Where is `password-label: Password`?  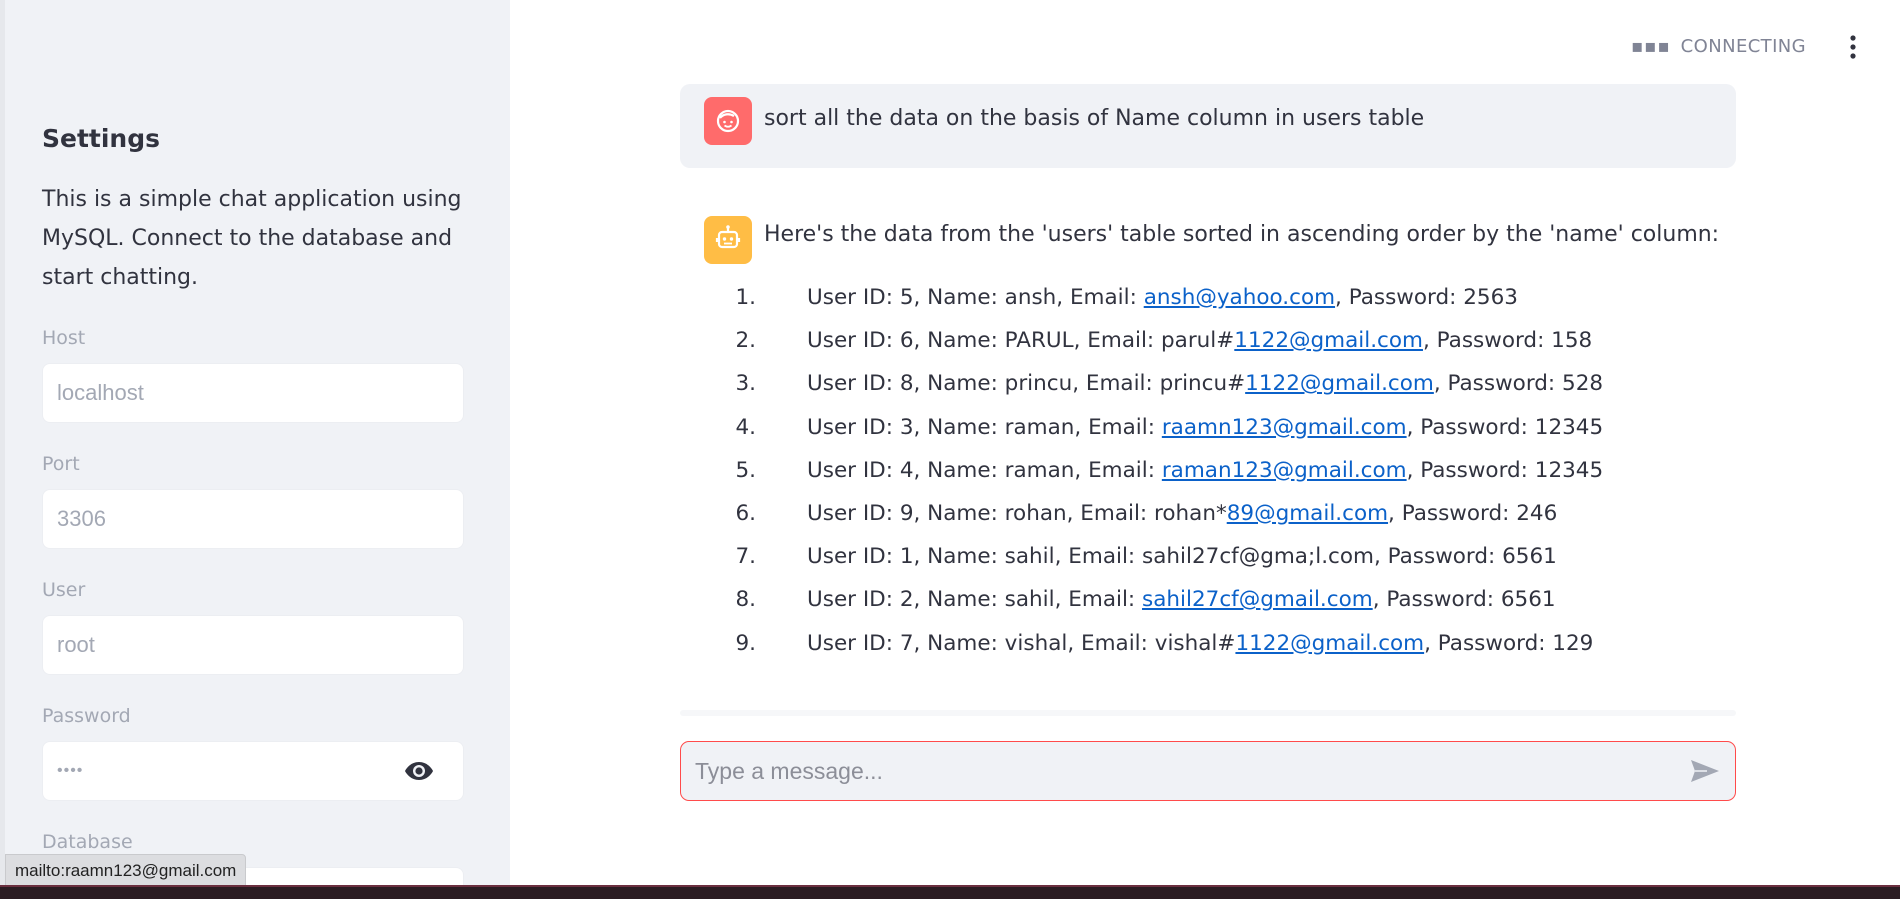
password-label: Password is located at coordinates (86, 716).